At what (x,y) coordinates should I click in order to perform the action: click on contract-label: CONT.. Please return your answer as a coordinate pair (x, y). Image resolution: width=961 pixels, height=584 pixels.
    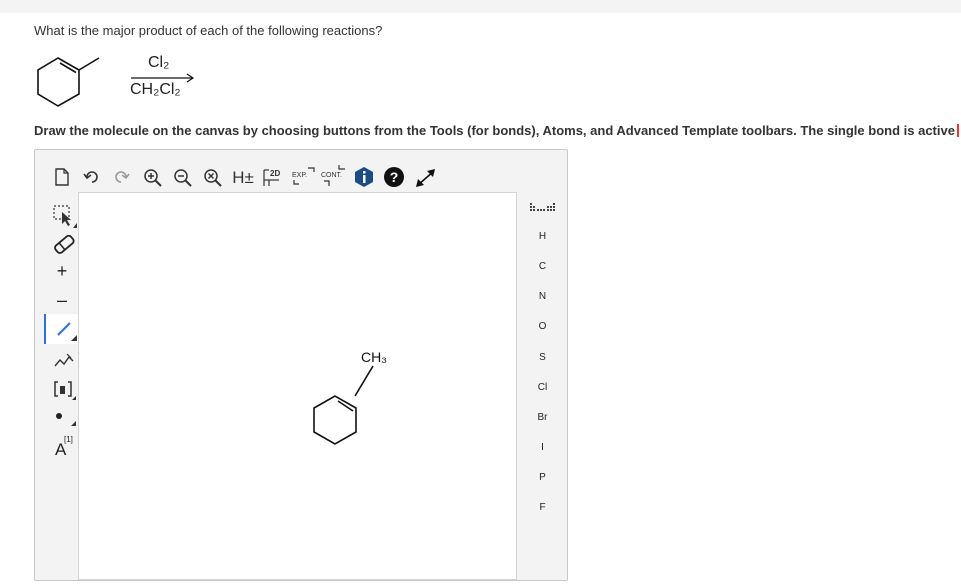
    Looking at the image, I should click on (331, 175).